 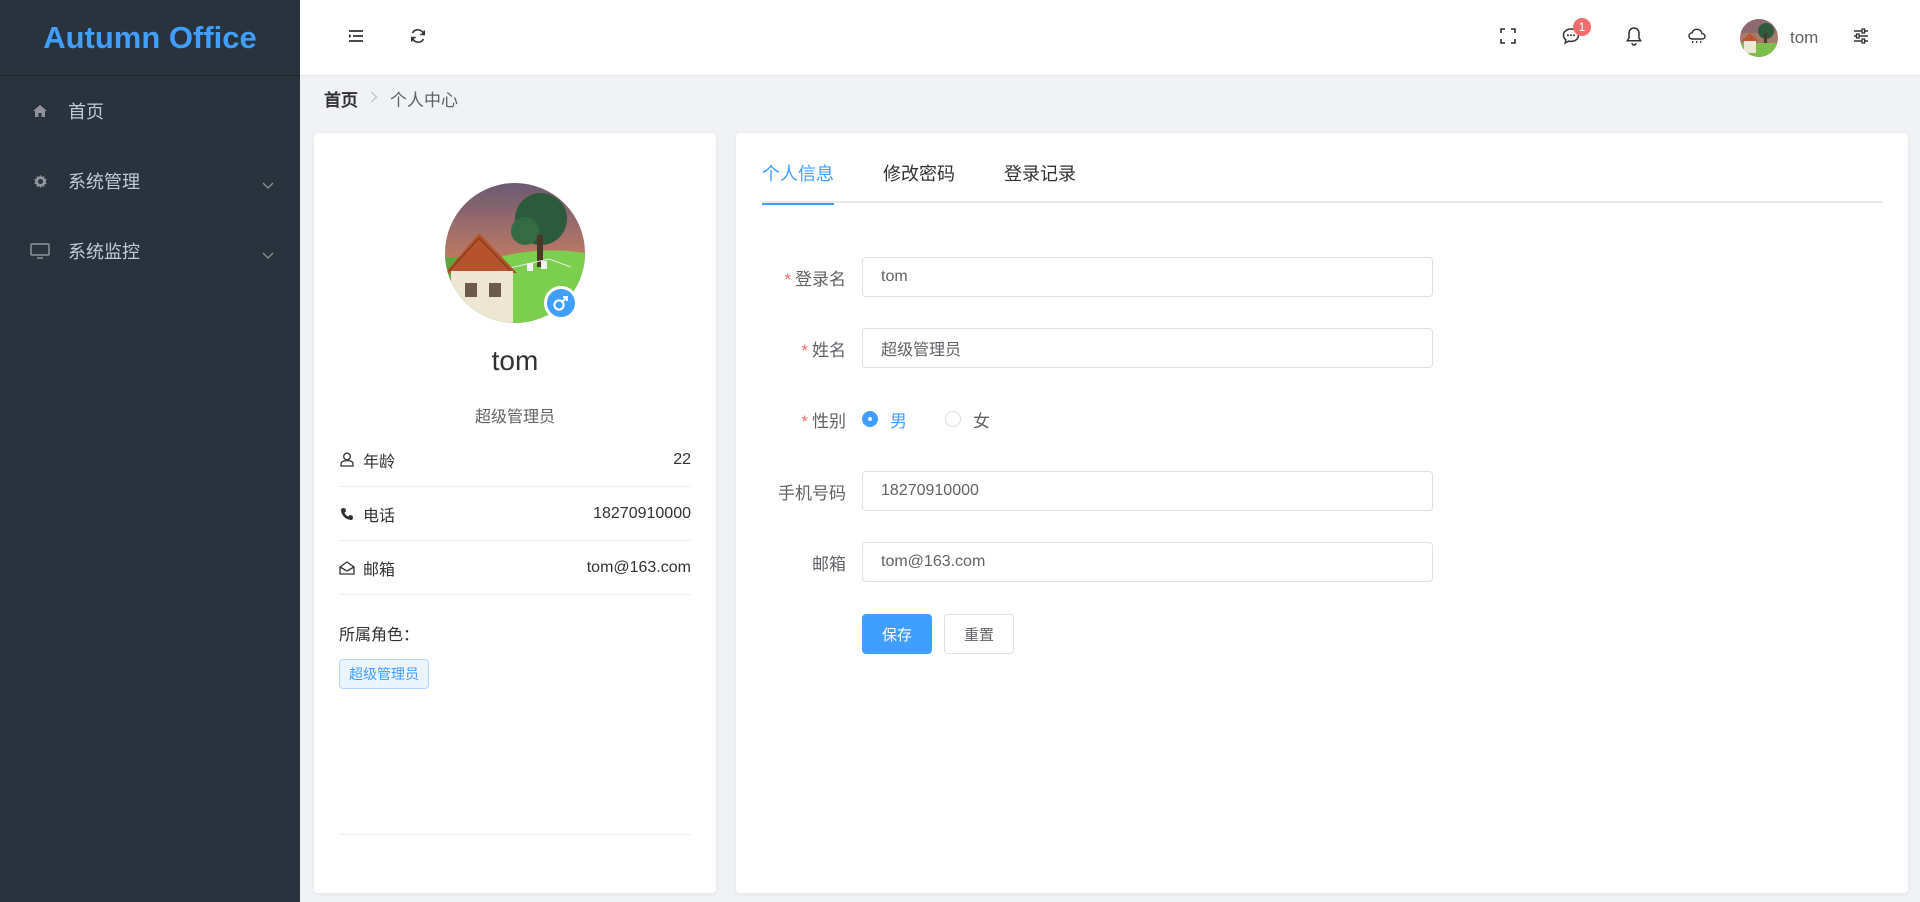 I want to click on reset-button: 重置, so click(x=979, y=634).